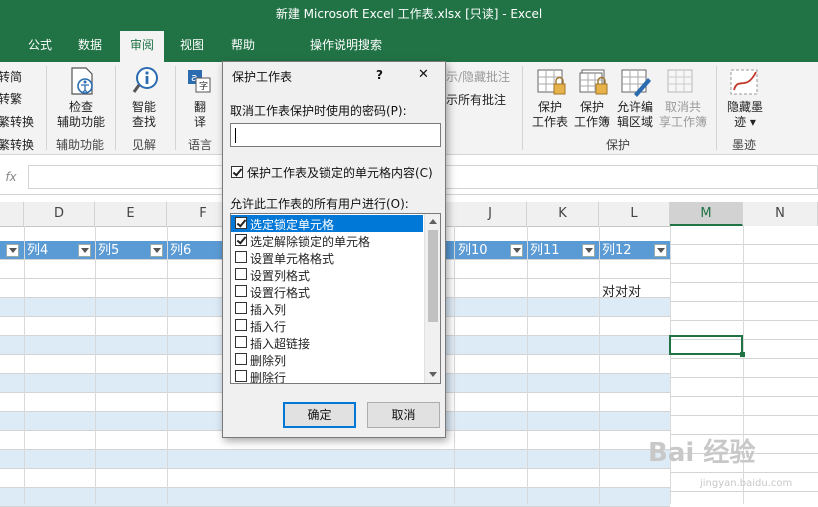  What do you see at coordinates (262, 77) in the screenshot?
I see `dialog-title: 保护工作表` at bounding box center [262, 77].